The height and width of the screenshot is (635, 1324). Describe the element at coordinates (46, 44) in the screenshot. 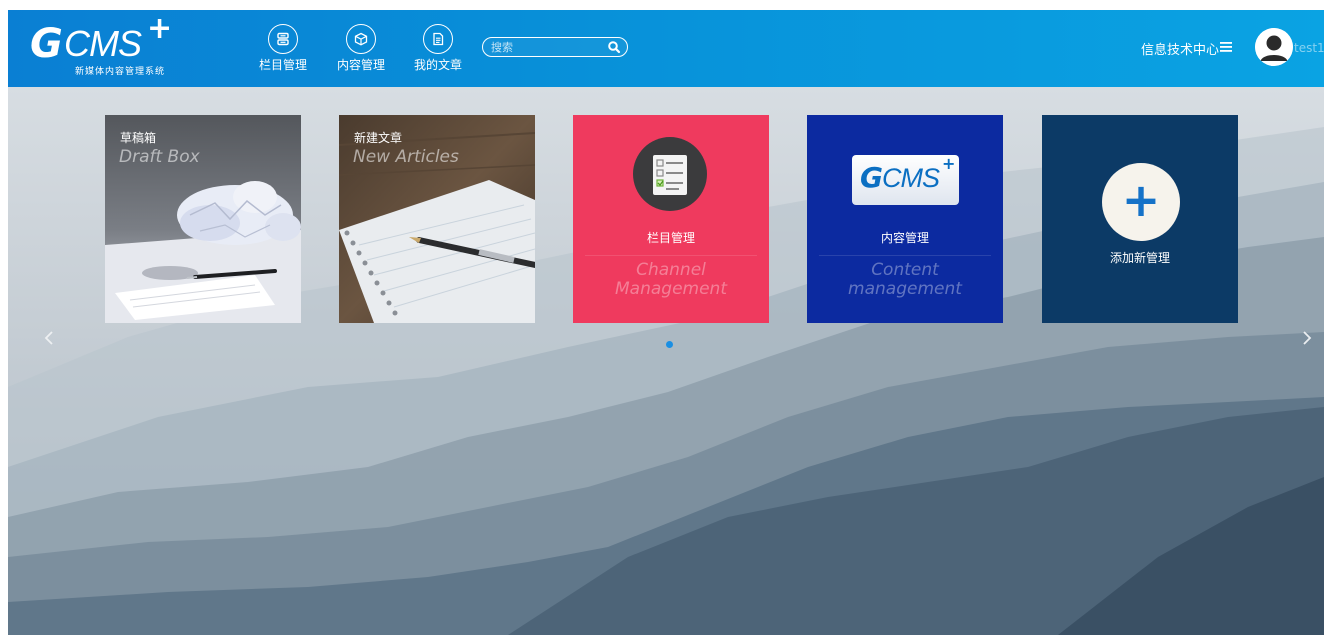

I see `logo-mark: G` at that location.